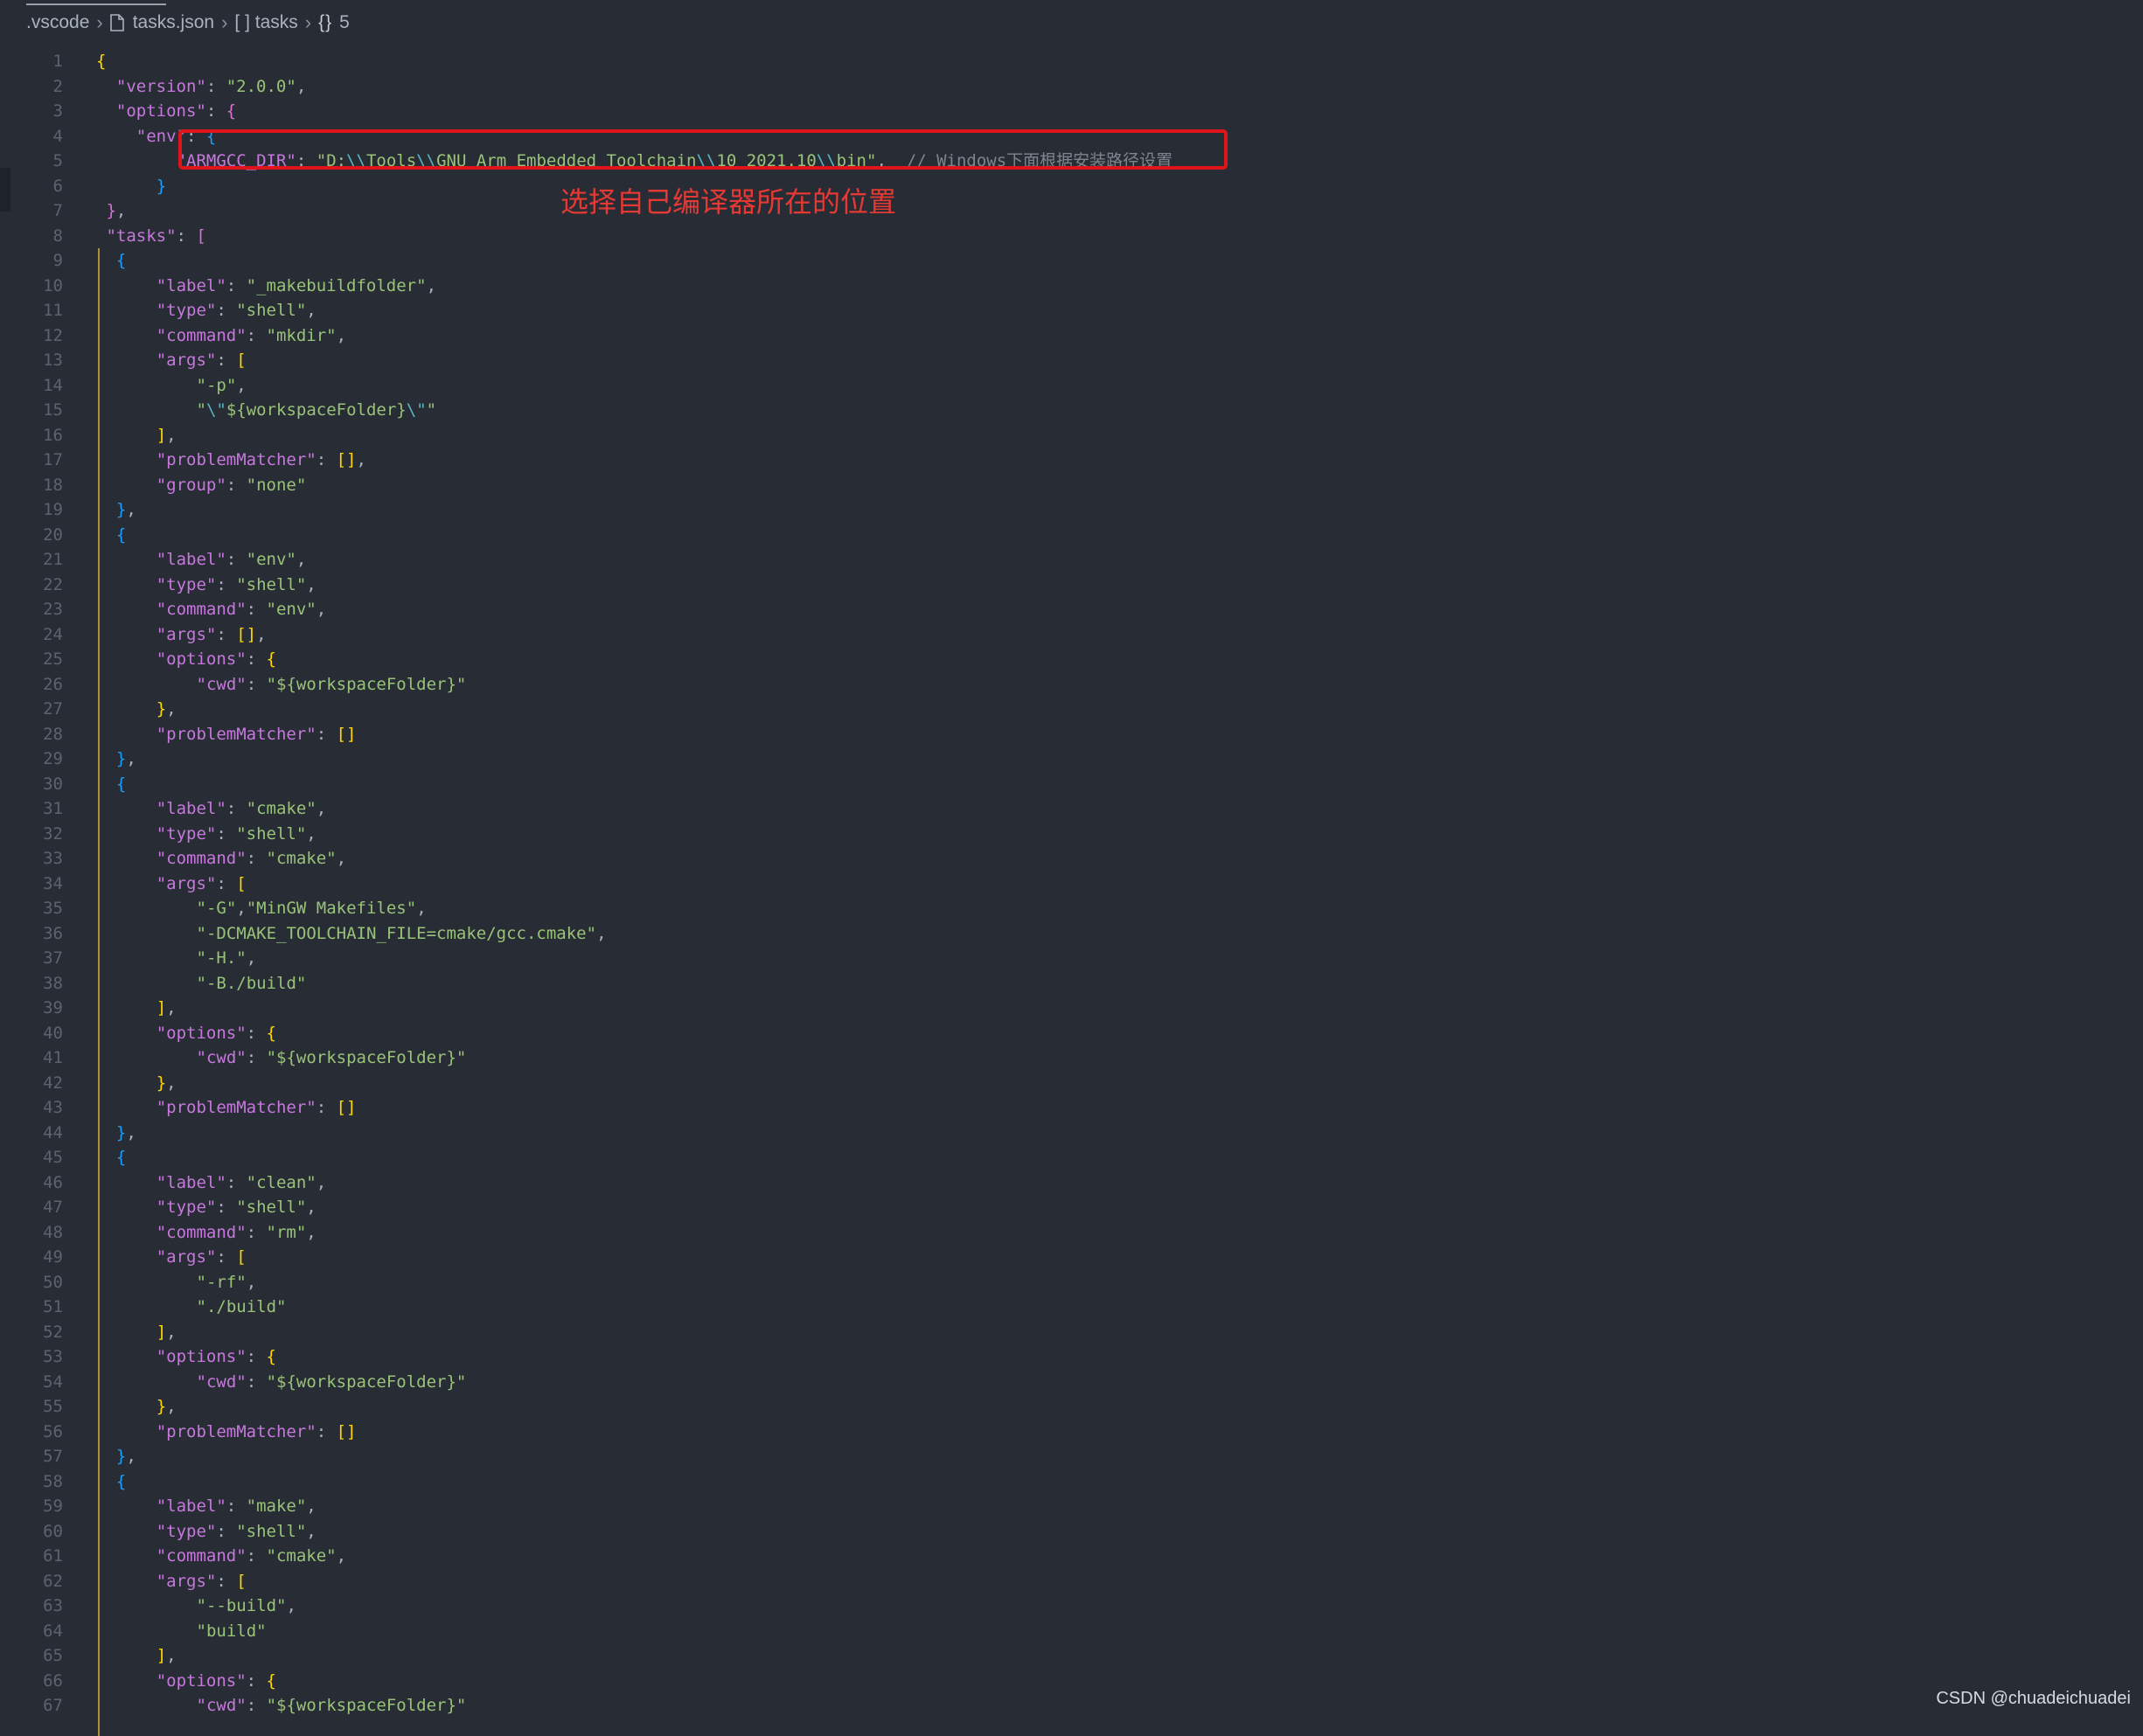  Describe the element at coordinates (1071, 1108) in the screenshot. I see `code-line: 43 "problemMatcher": []` at that location.